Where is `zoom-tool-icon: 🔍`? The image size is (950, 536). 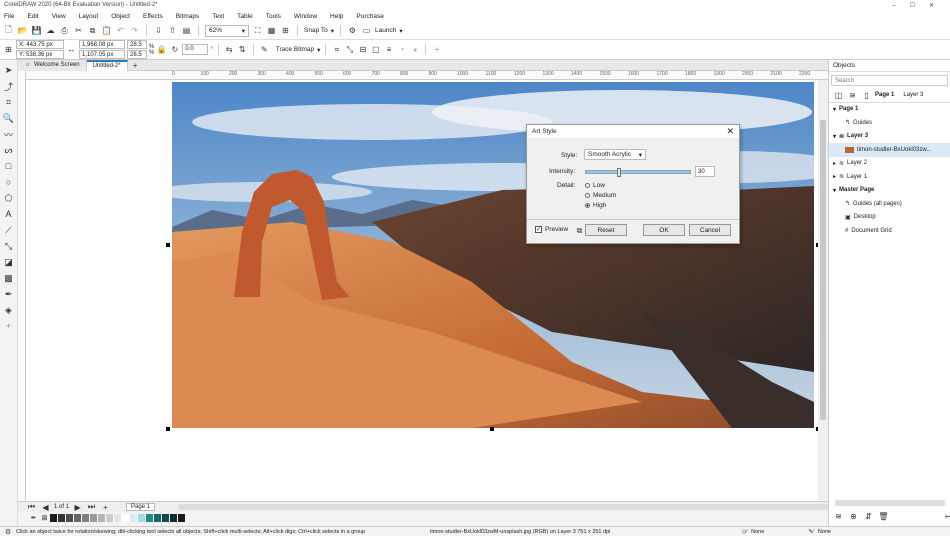 zoom-tool-icon: 🔍 is located at coordinates (9, 118).